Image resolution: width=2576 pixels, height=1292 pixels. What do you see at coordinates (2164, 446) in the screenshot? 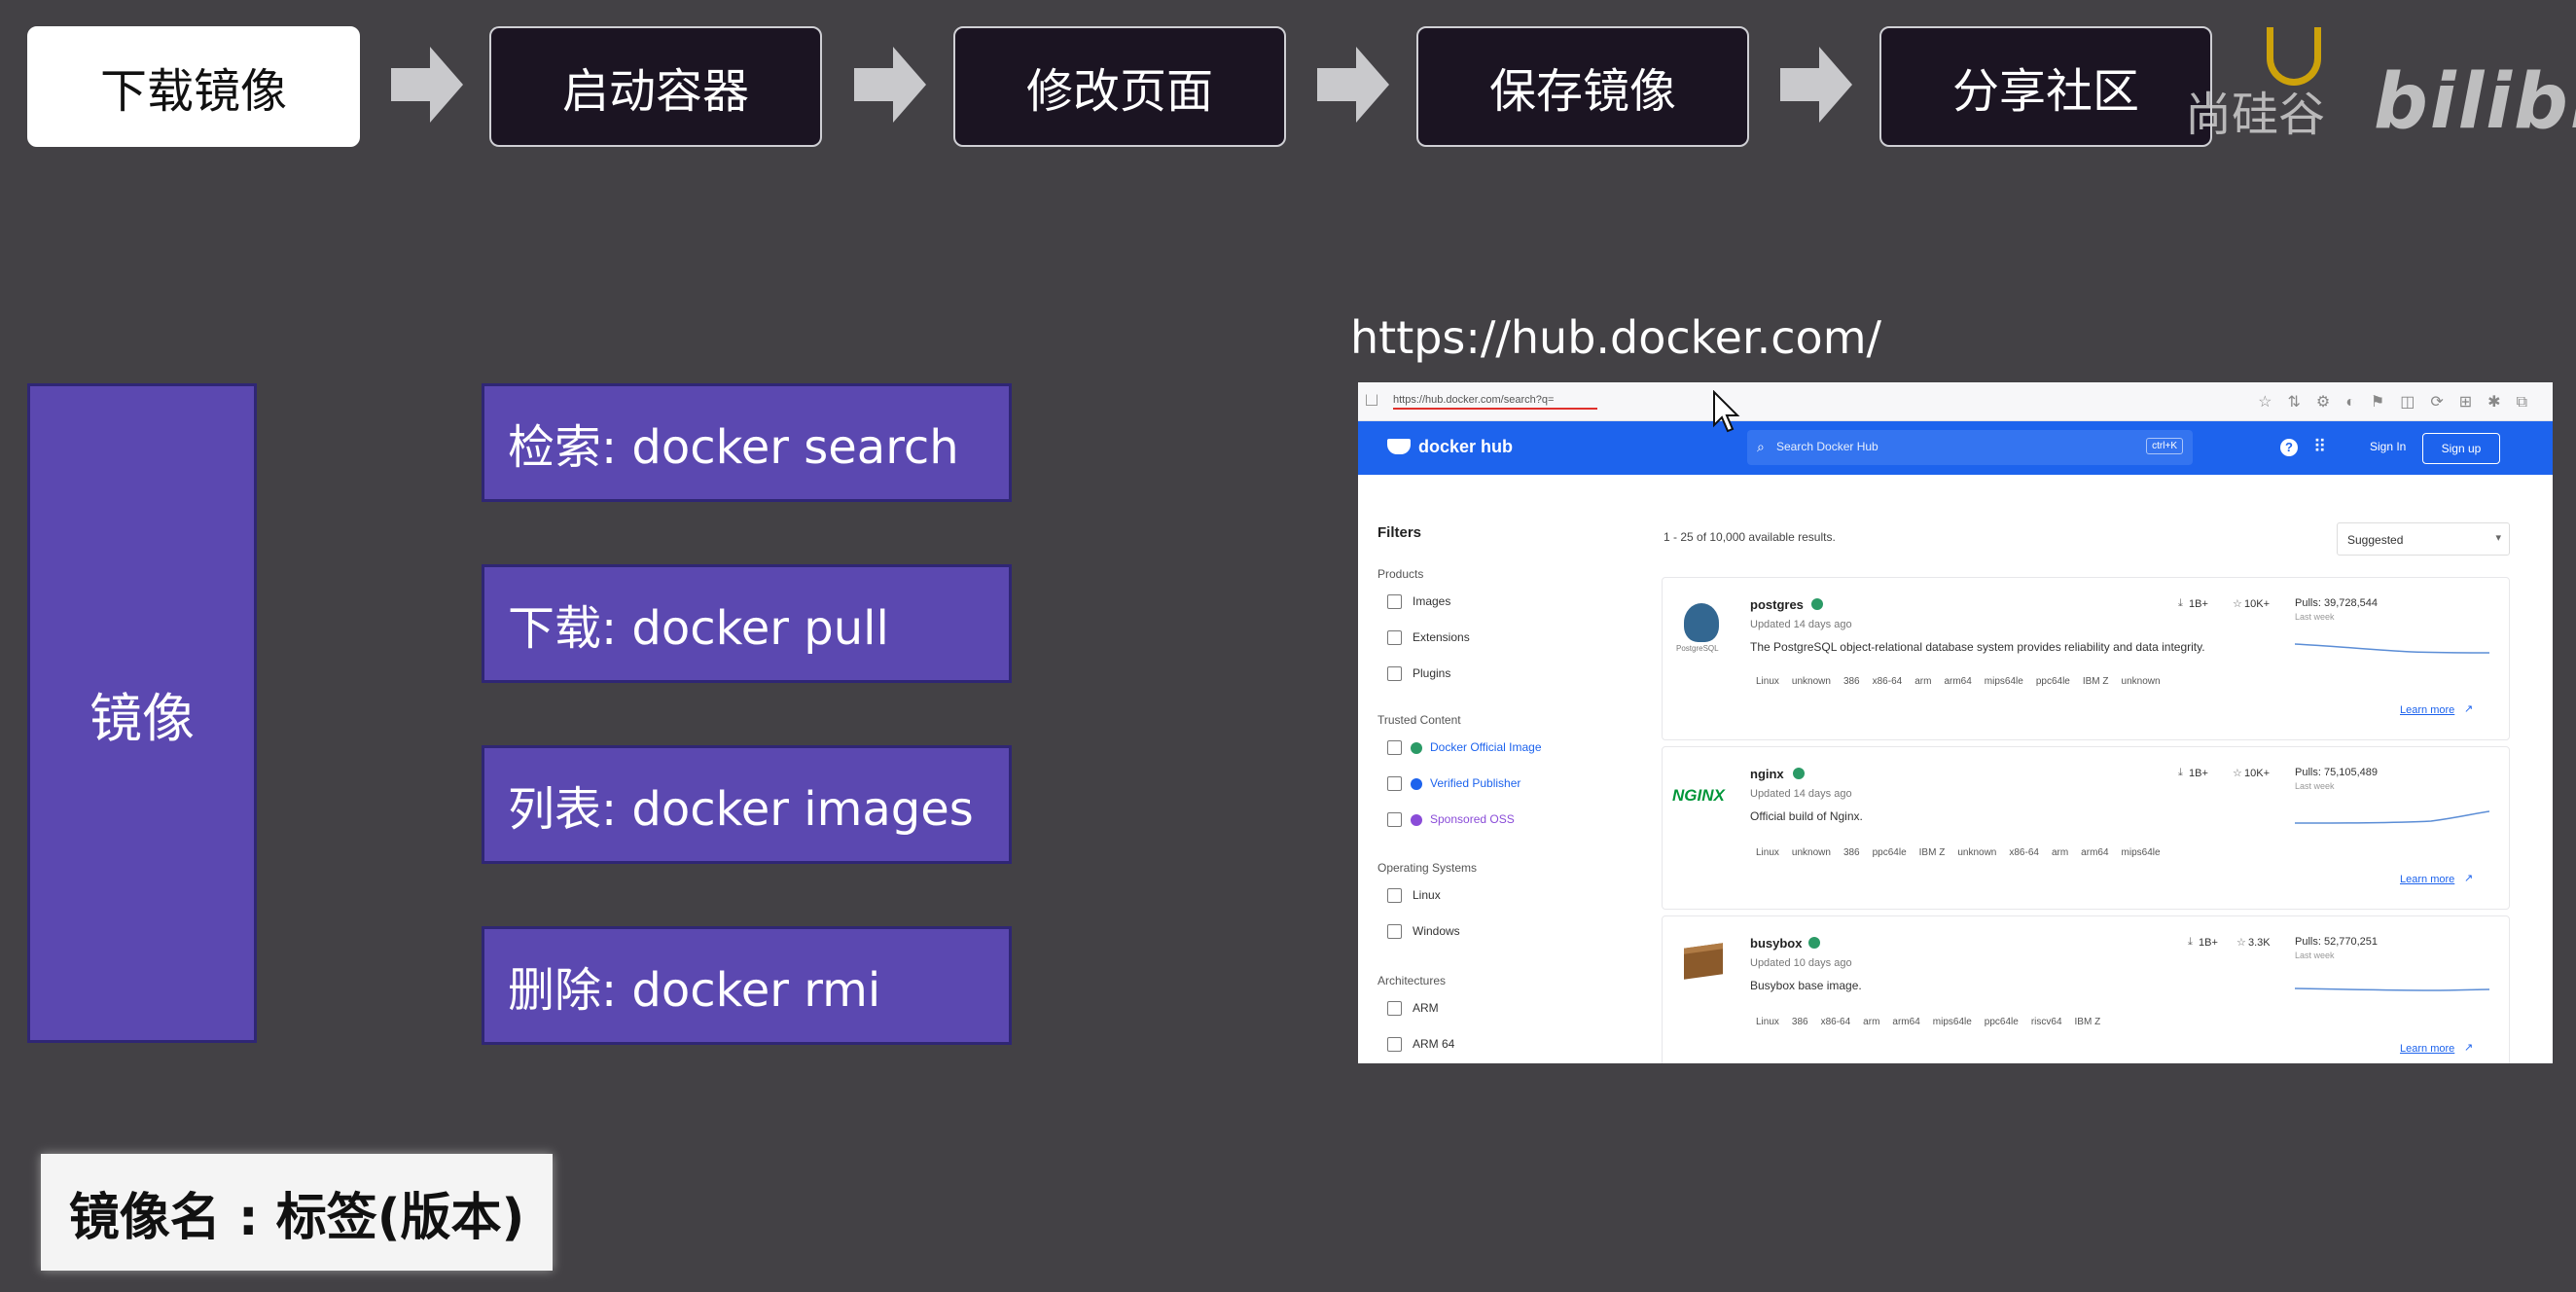
I see `search-shortcut-badge: ctrl+K` at bounding box center [2164, 446].